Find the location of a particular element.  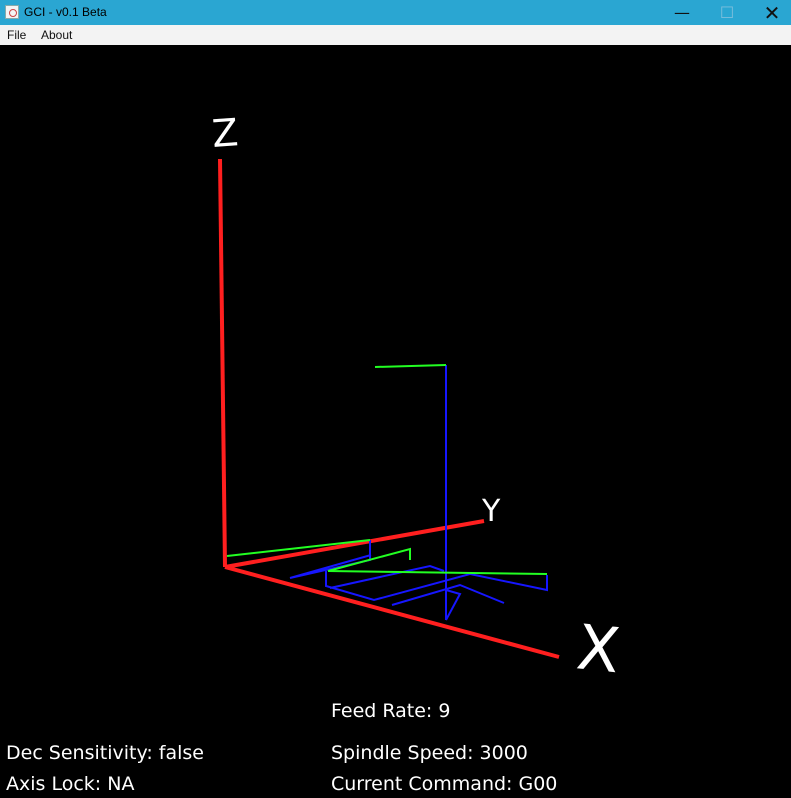

window-title: GCI - v0.1 Beta is located at coordinates (65, 12).